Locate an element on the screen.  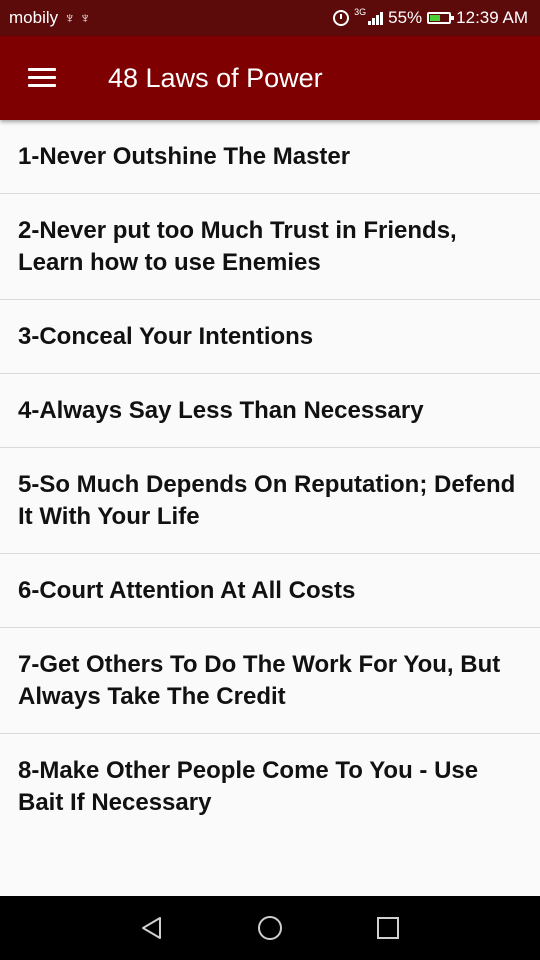
battery-fill is located at coordinates (435, 18).